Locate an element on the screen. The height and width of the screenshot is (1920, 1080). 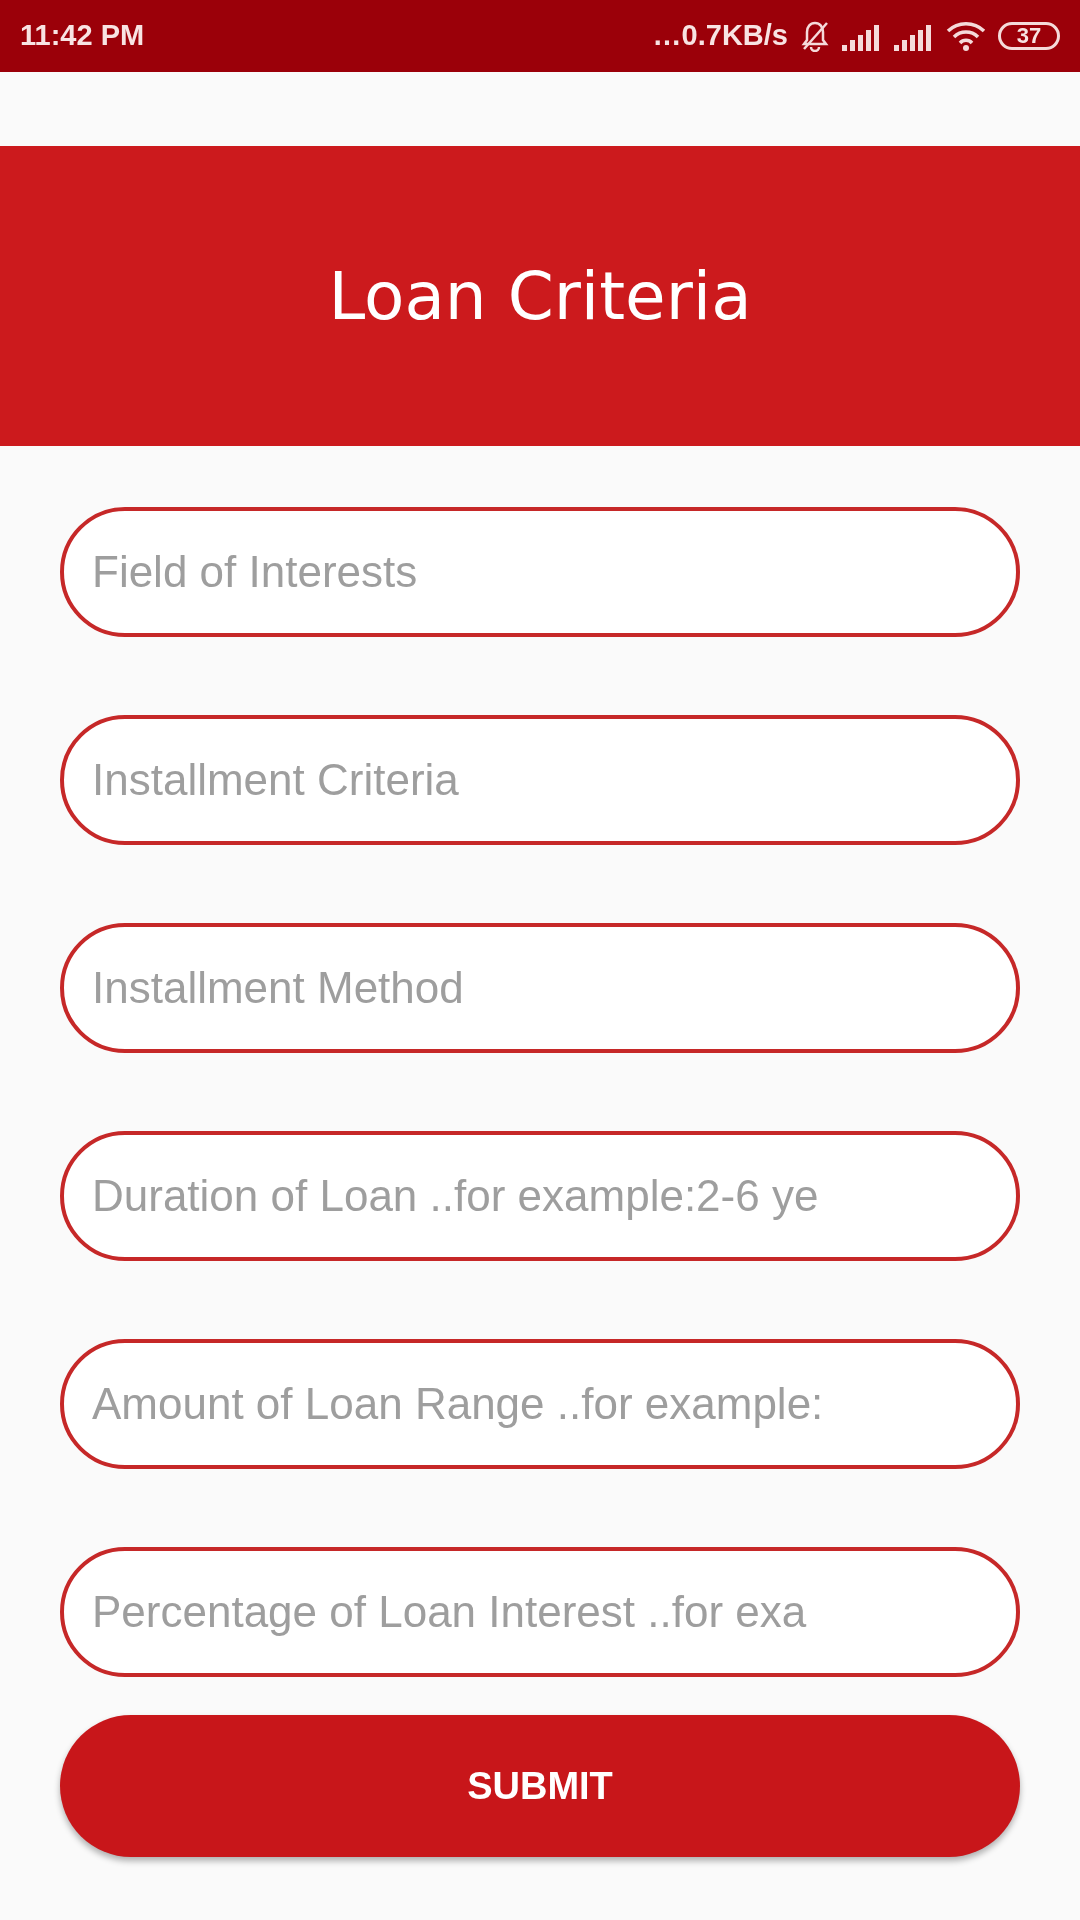
wifi-icon is located at coordinates (966, 36).